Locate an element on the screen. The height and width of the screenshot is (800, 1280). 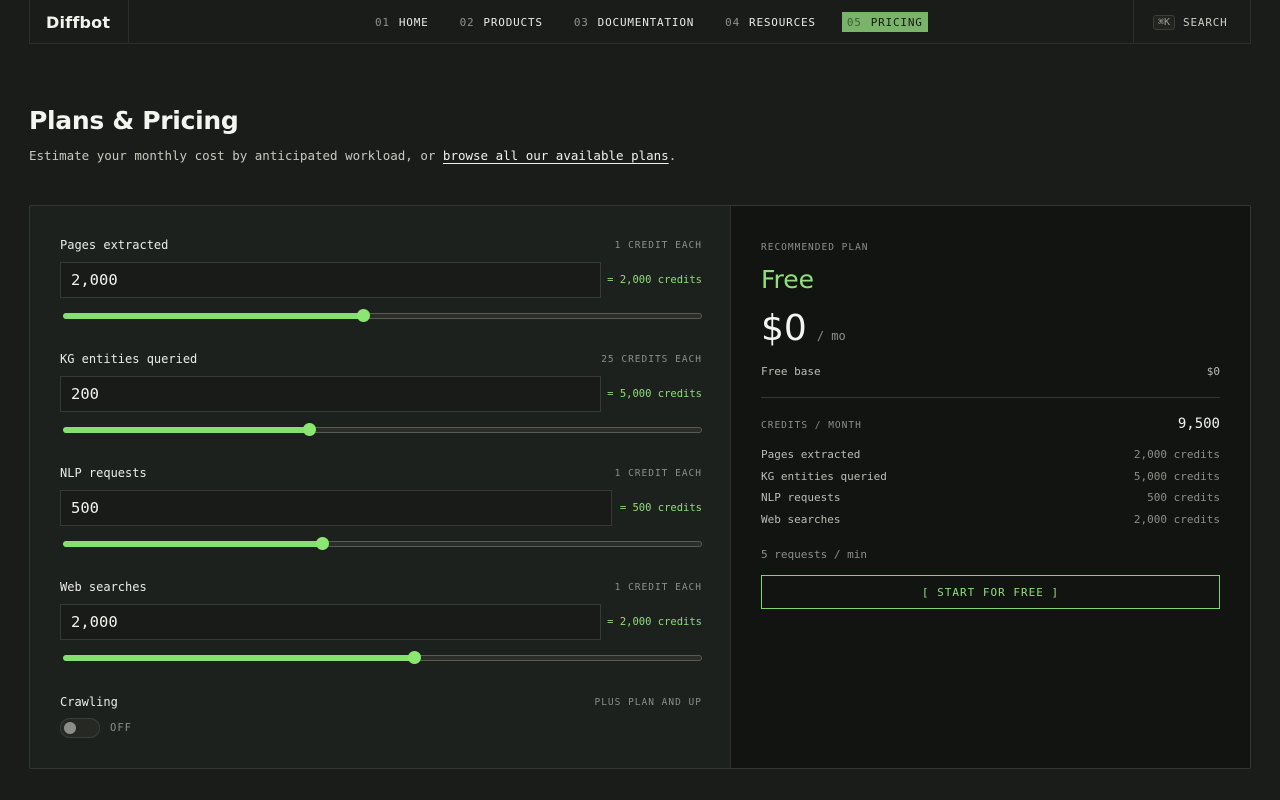
nav-link-number: 05 is located at coordinates (854, 22).